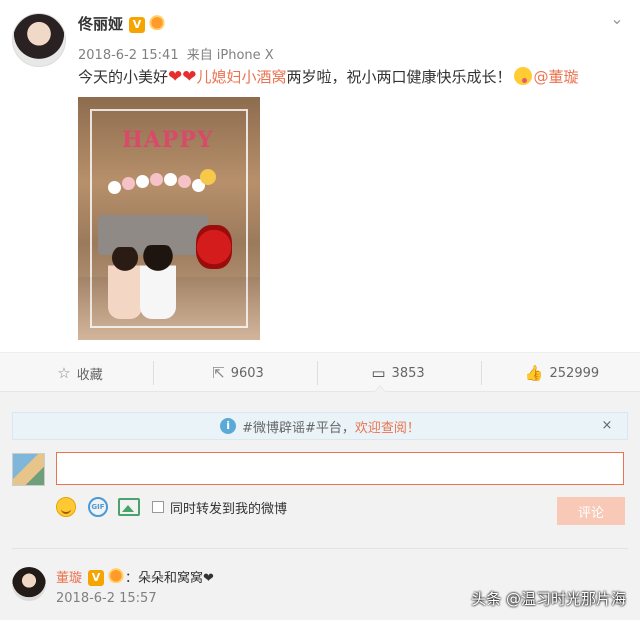 Image resolution: width=640 pixels, height=620 pixels. Describe the element at coordinates (340, 468) in the screenshot. I see `comment-input` at that location.